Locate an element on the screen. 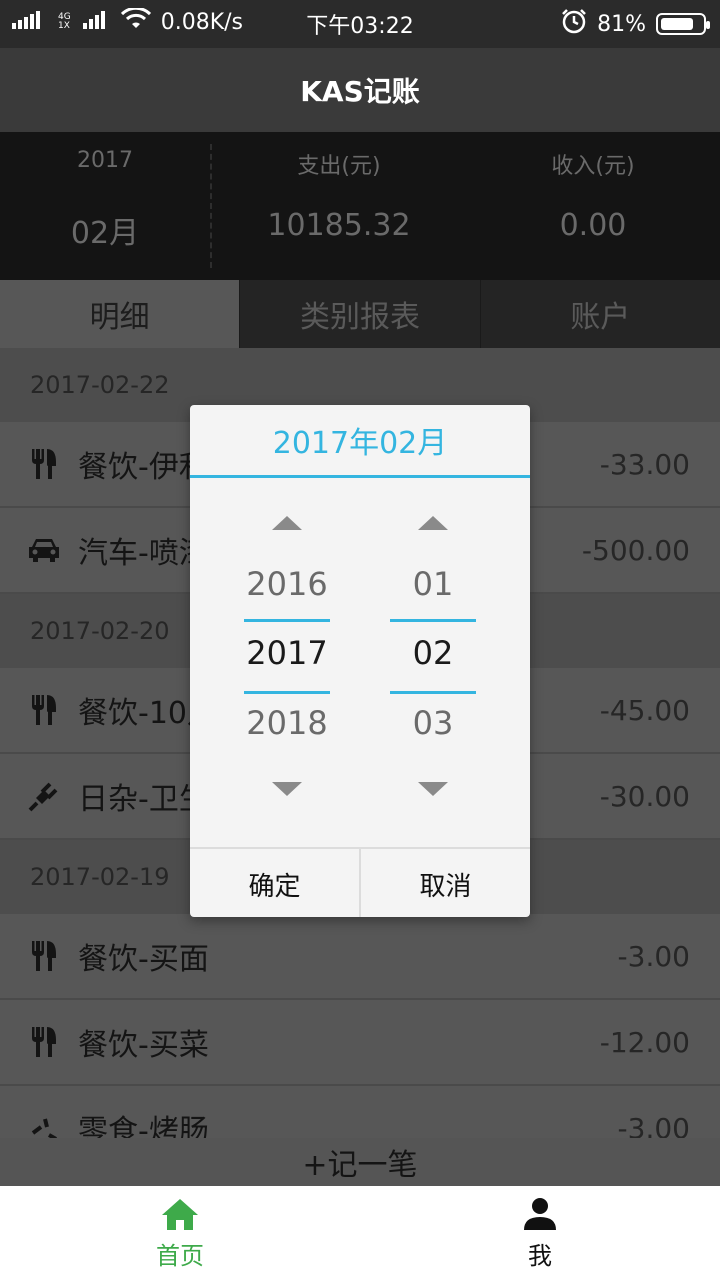 Image resolution: width=720 pixels, height=1280 pixels. month-selected: 02 is located at coordinates (433, 653).